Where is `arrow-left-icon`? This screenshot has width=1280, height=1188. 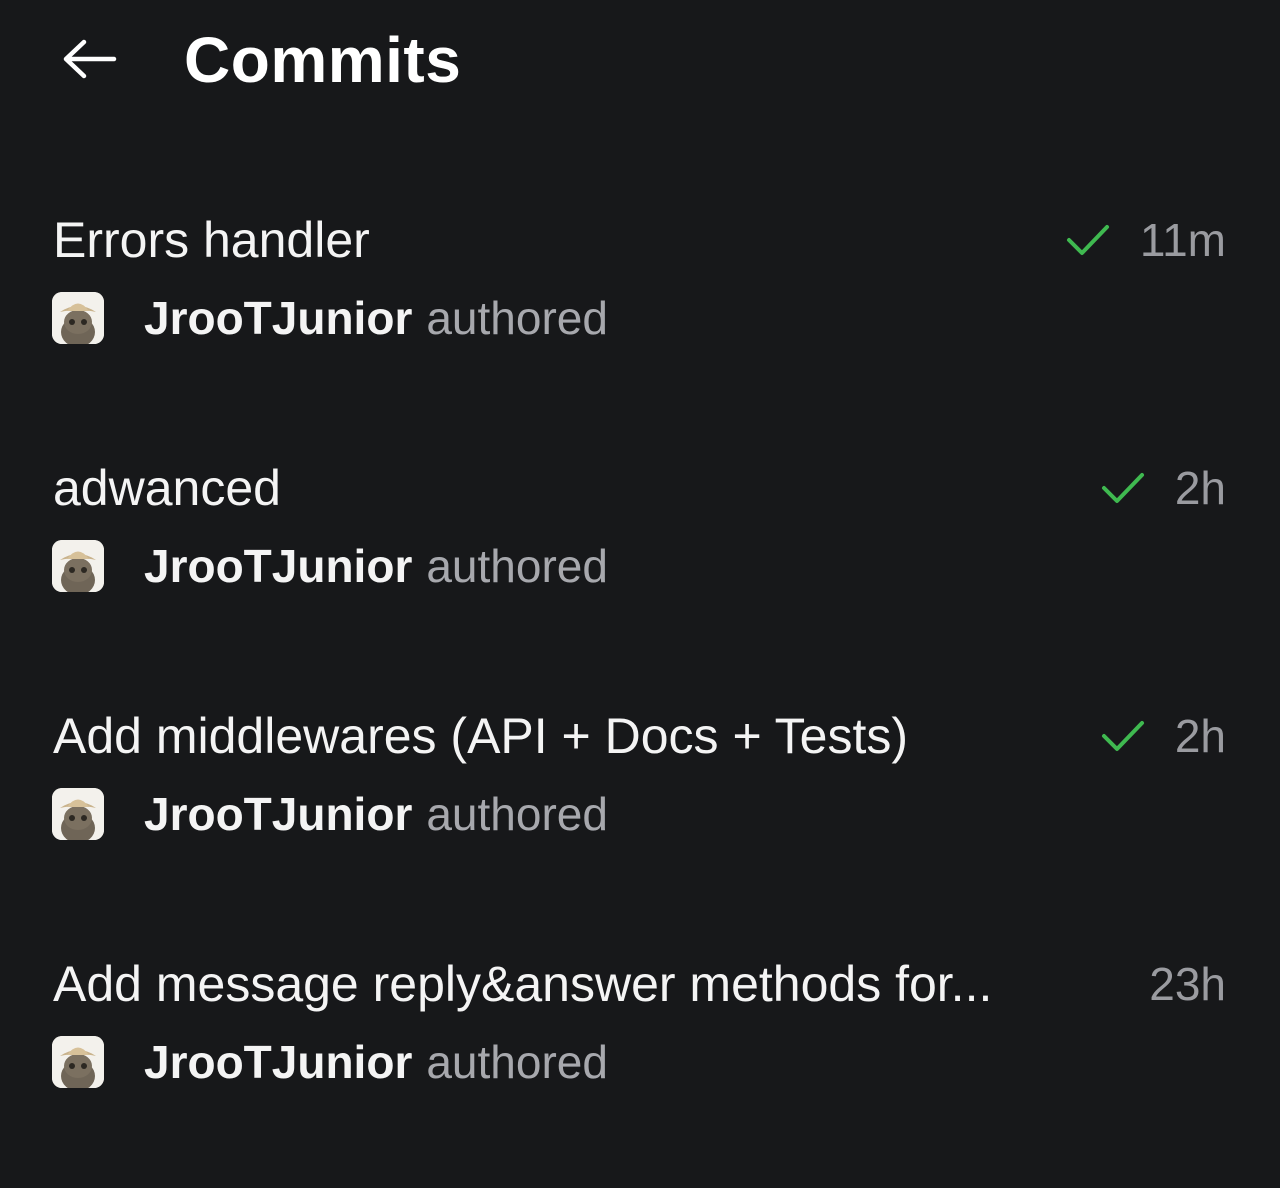
arrow-left-icon is located at coordinates (90, 59).